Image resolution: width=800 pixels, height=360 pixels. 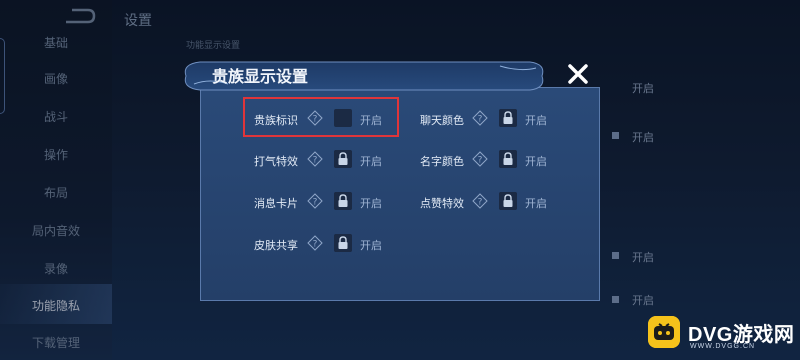 I want to click on watermark-logo-icon, so click(x=664, y=332).